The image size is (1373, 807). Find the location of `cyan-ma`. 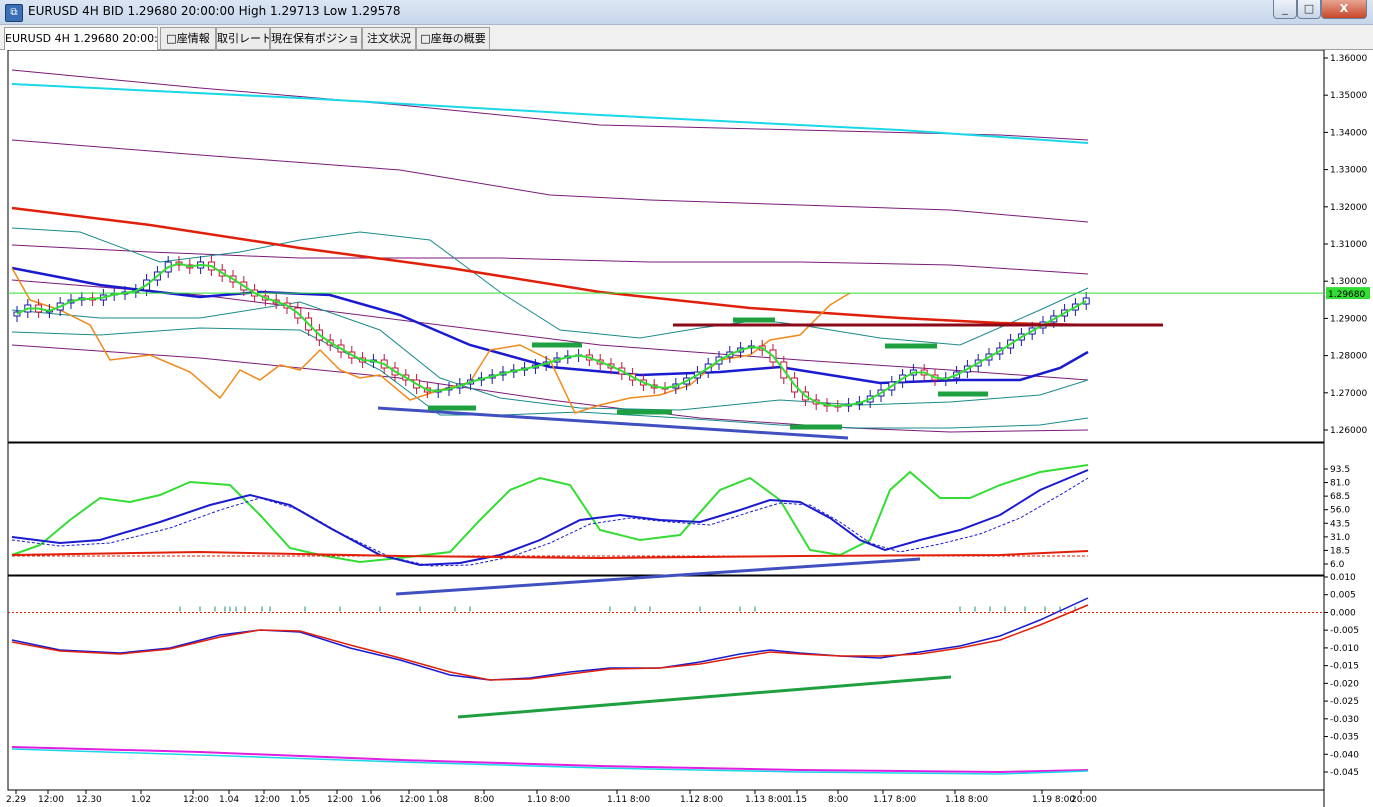

cyan-ma is located at coordinates (550, 113).